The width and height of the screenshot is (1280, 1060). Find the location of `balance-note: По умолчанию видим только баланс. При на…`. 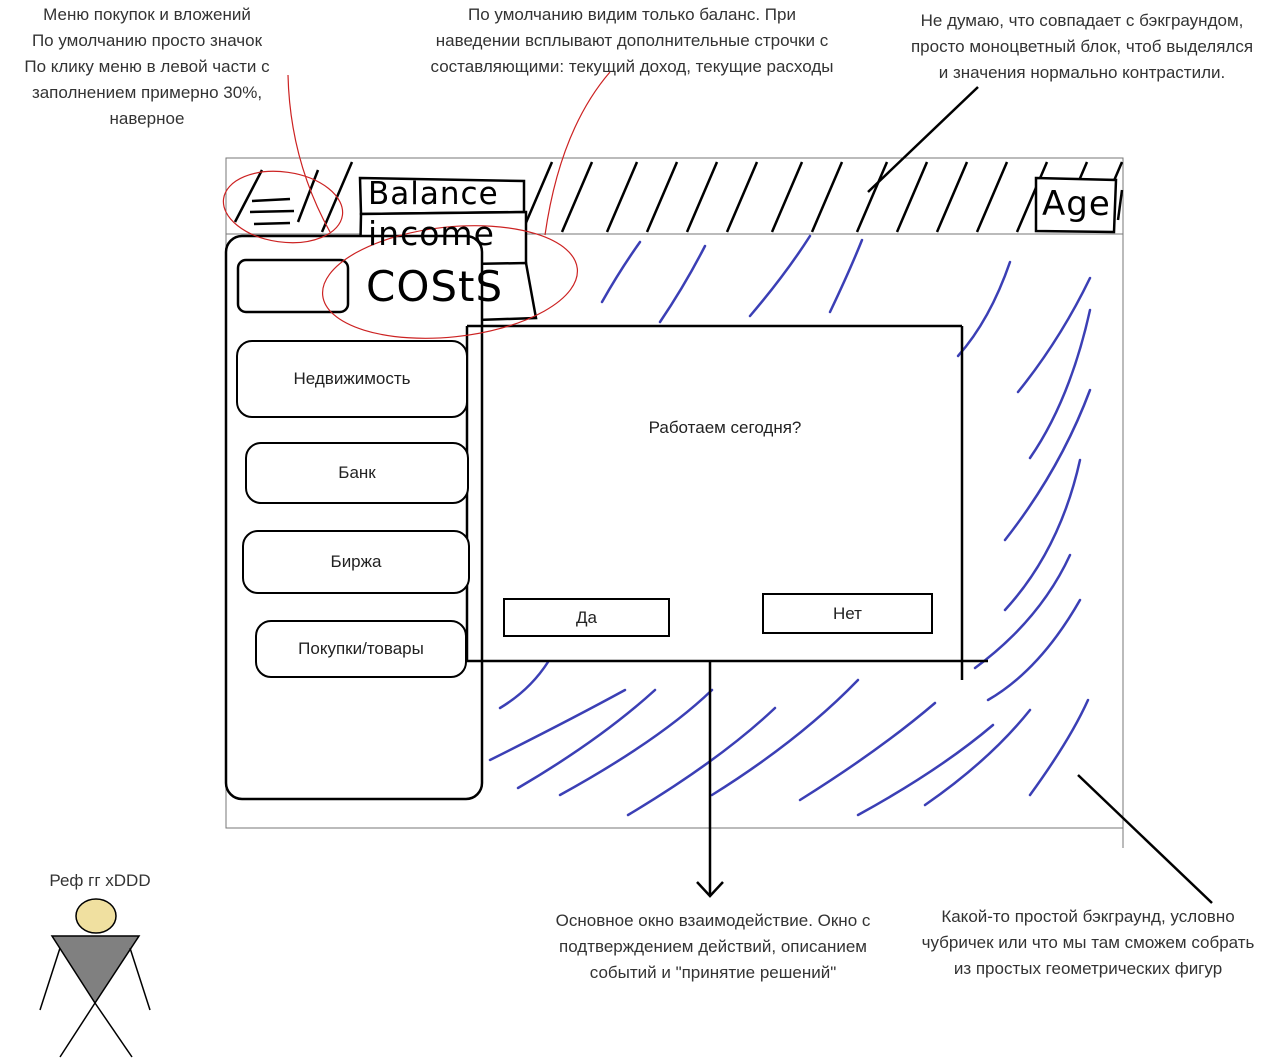

balance-note: По умолчанию видим только баланс. При на… is located at coordinates (632, 41).